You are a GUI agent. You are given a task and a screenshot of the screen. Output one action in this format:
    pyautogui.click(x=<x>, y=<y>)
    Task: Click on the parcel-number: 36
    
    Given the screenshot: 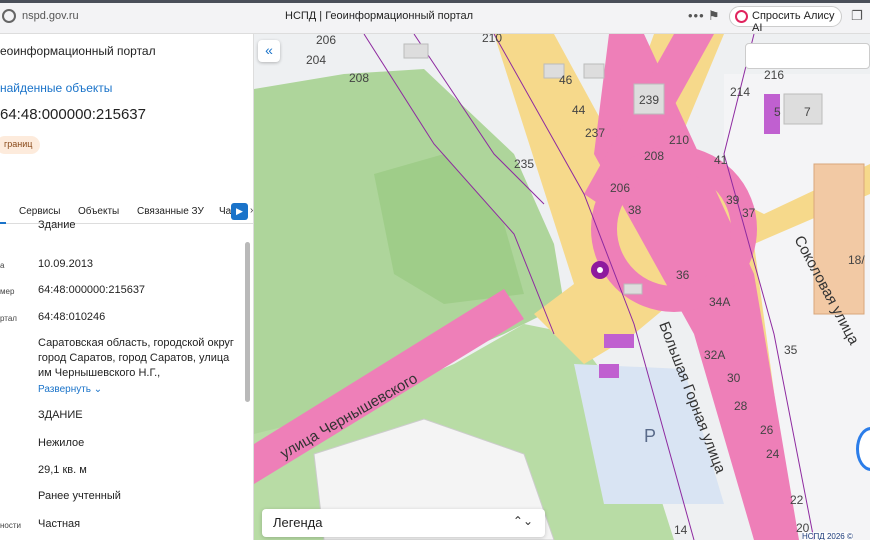 What is the action you would take?
    pyautogui.click(x=683, y=275)
    